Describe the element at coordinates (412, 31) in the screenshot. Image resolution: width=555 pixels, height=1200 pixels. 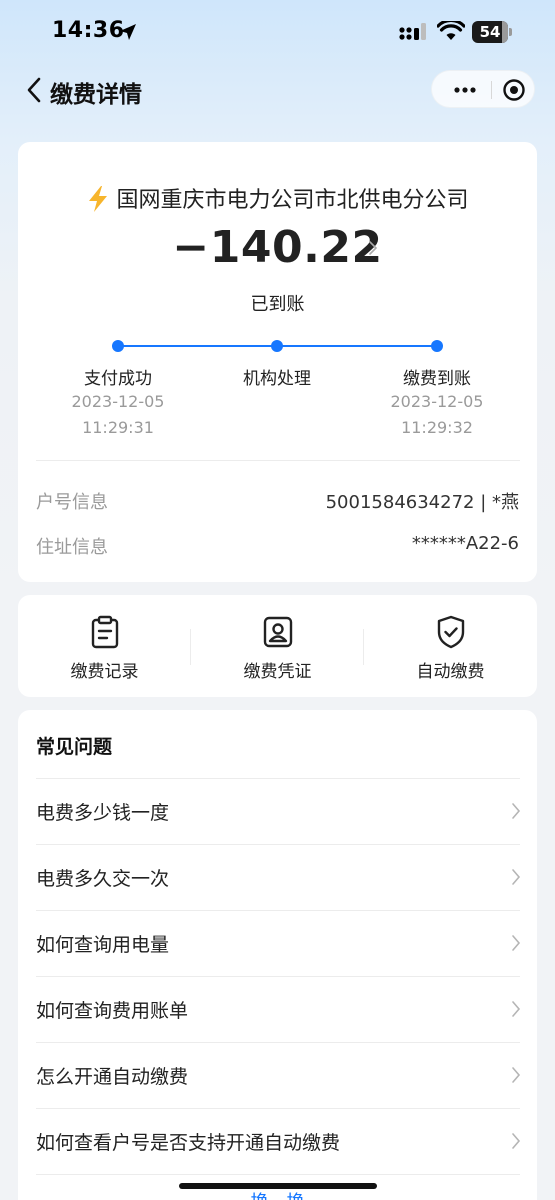
I see `cellular-signal-icon` at that location.